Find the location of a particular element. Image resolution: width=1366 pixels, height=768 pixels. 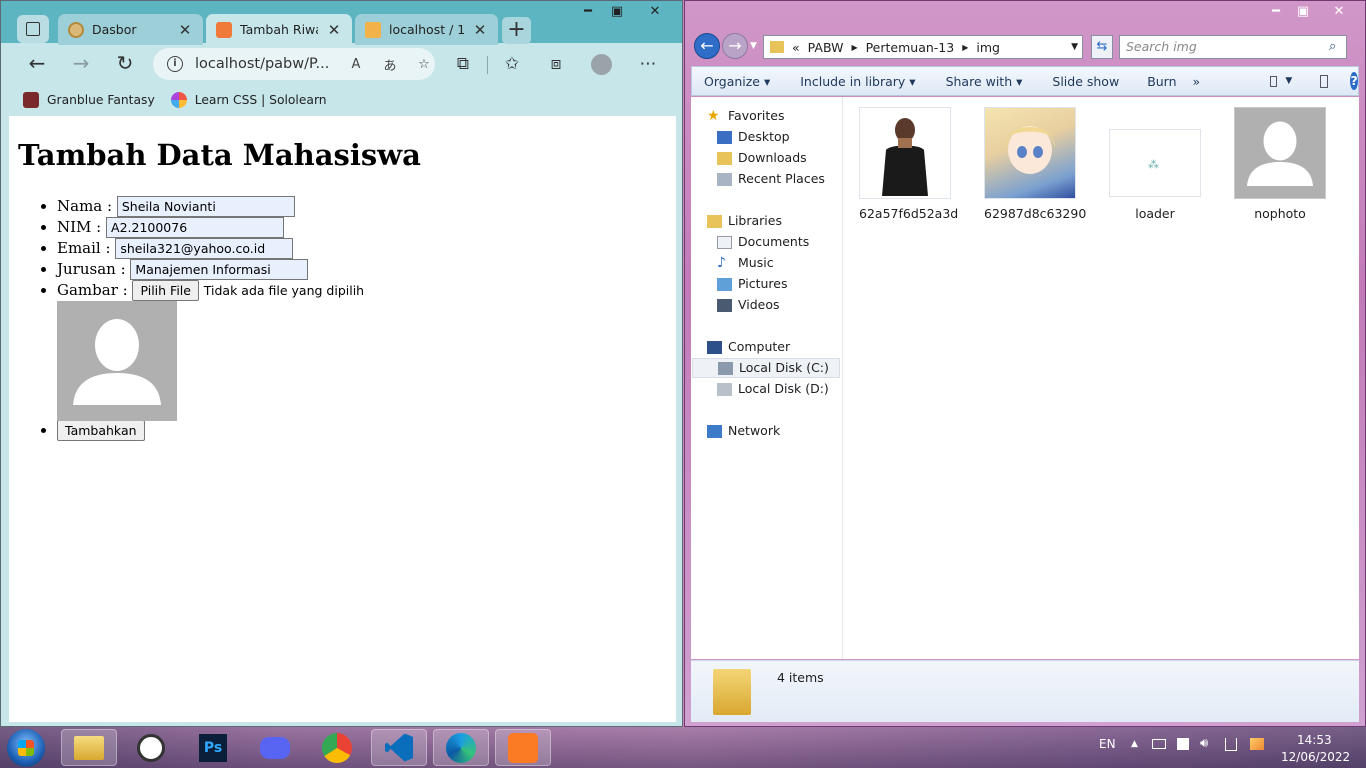

taskbar-photoshop: Ps is located at coordinates (213, 747).